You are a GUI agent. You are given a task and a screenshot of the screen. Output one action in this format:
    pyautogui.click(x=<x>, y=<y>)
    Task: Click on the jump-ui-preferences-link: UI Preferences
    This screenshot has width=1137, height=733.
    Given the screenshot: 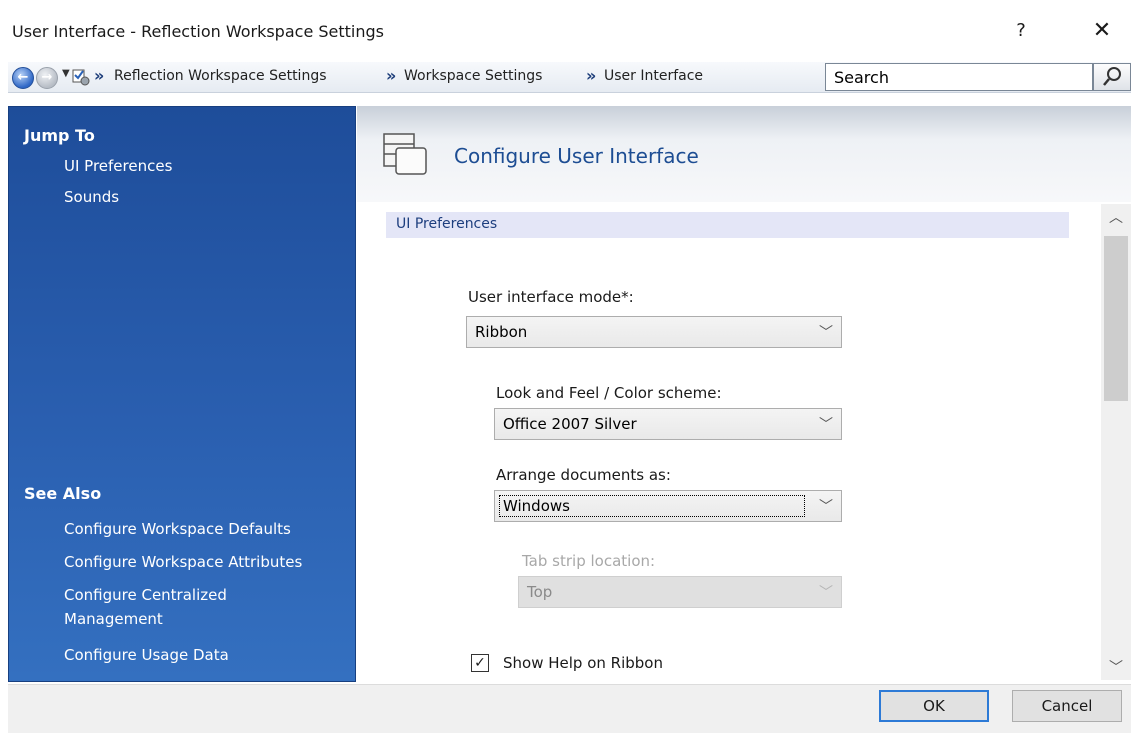 What is the action you would take?
    pyautogui.click(x=118, y=166)
    